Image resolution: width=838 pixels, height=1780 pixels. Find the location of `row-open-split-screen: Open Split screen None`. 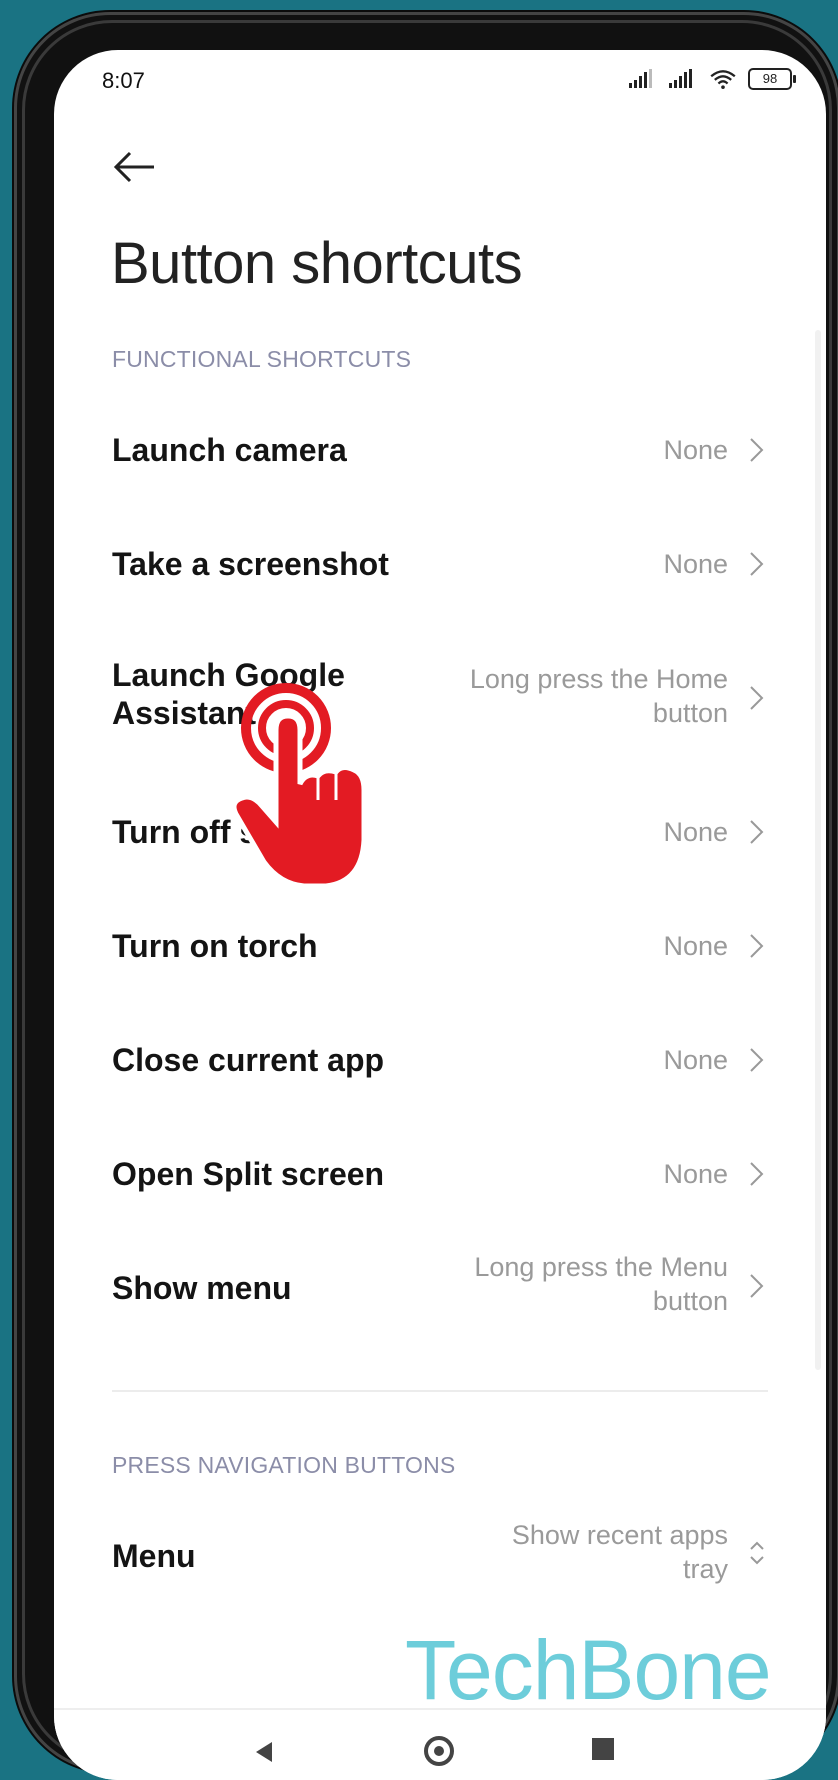

row-open-split-screen: Open Split screen None is located at coordinates (440, 1174).